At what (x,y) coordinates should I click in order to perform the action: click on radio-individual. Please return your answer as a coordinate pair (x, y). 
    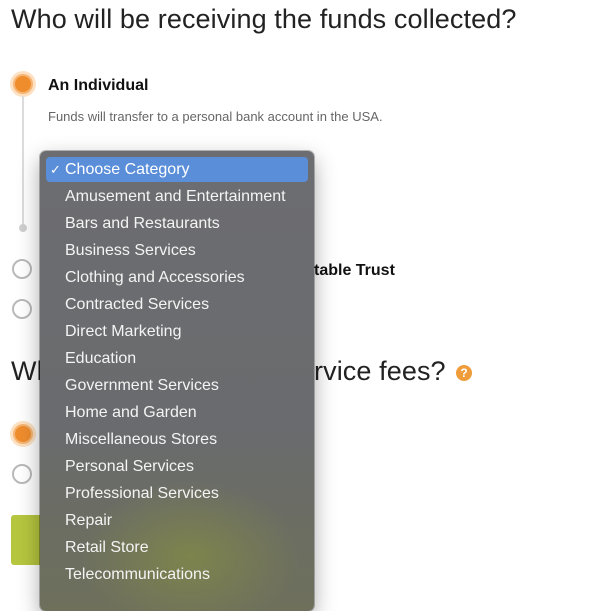
    Looking at the image, I should click on (23, 84).